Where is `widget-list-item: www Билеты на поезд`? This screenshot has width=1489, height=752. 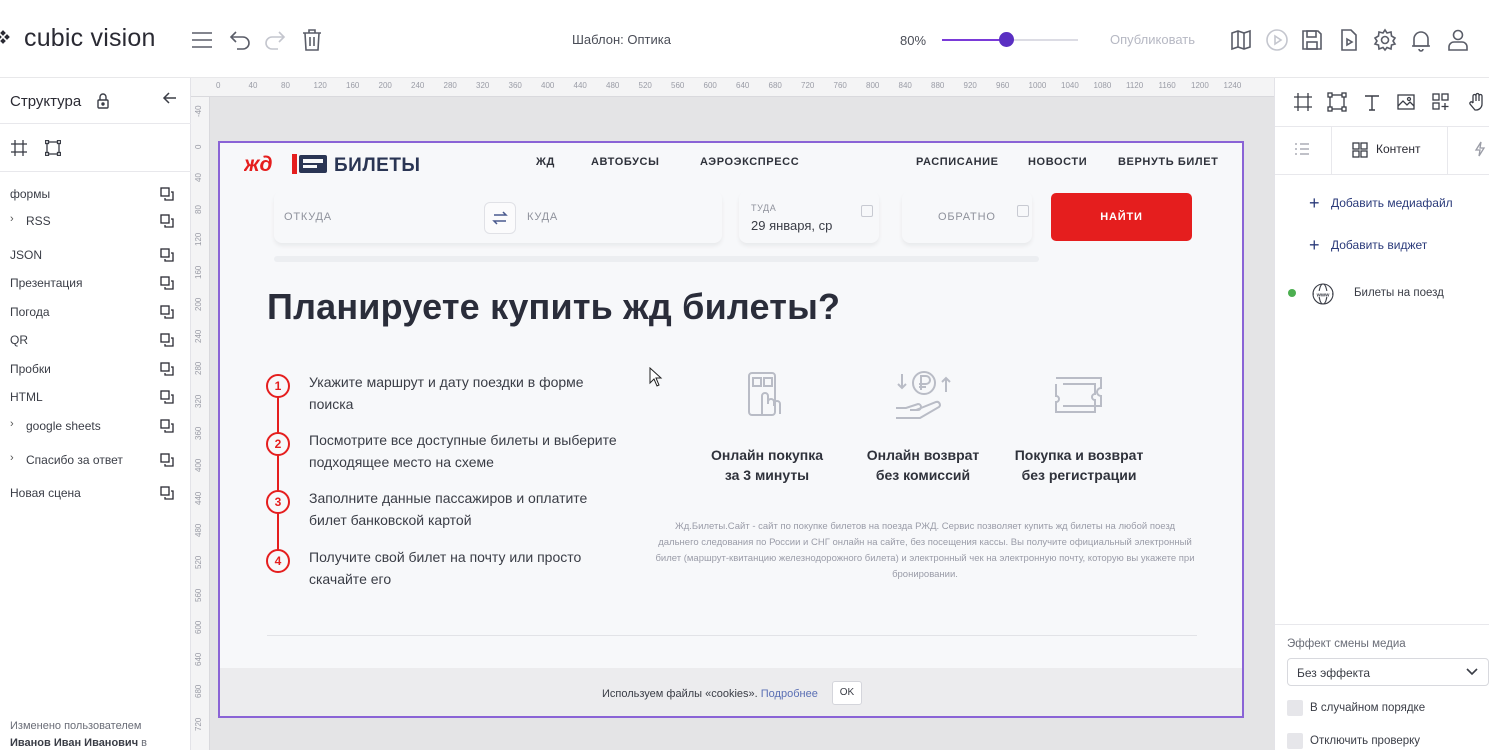 widget-list-item: www Билеты на поезд is located at coordinates (1387, 294).